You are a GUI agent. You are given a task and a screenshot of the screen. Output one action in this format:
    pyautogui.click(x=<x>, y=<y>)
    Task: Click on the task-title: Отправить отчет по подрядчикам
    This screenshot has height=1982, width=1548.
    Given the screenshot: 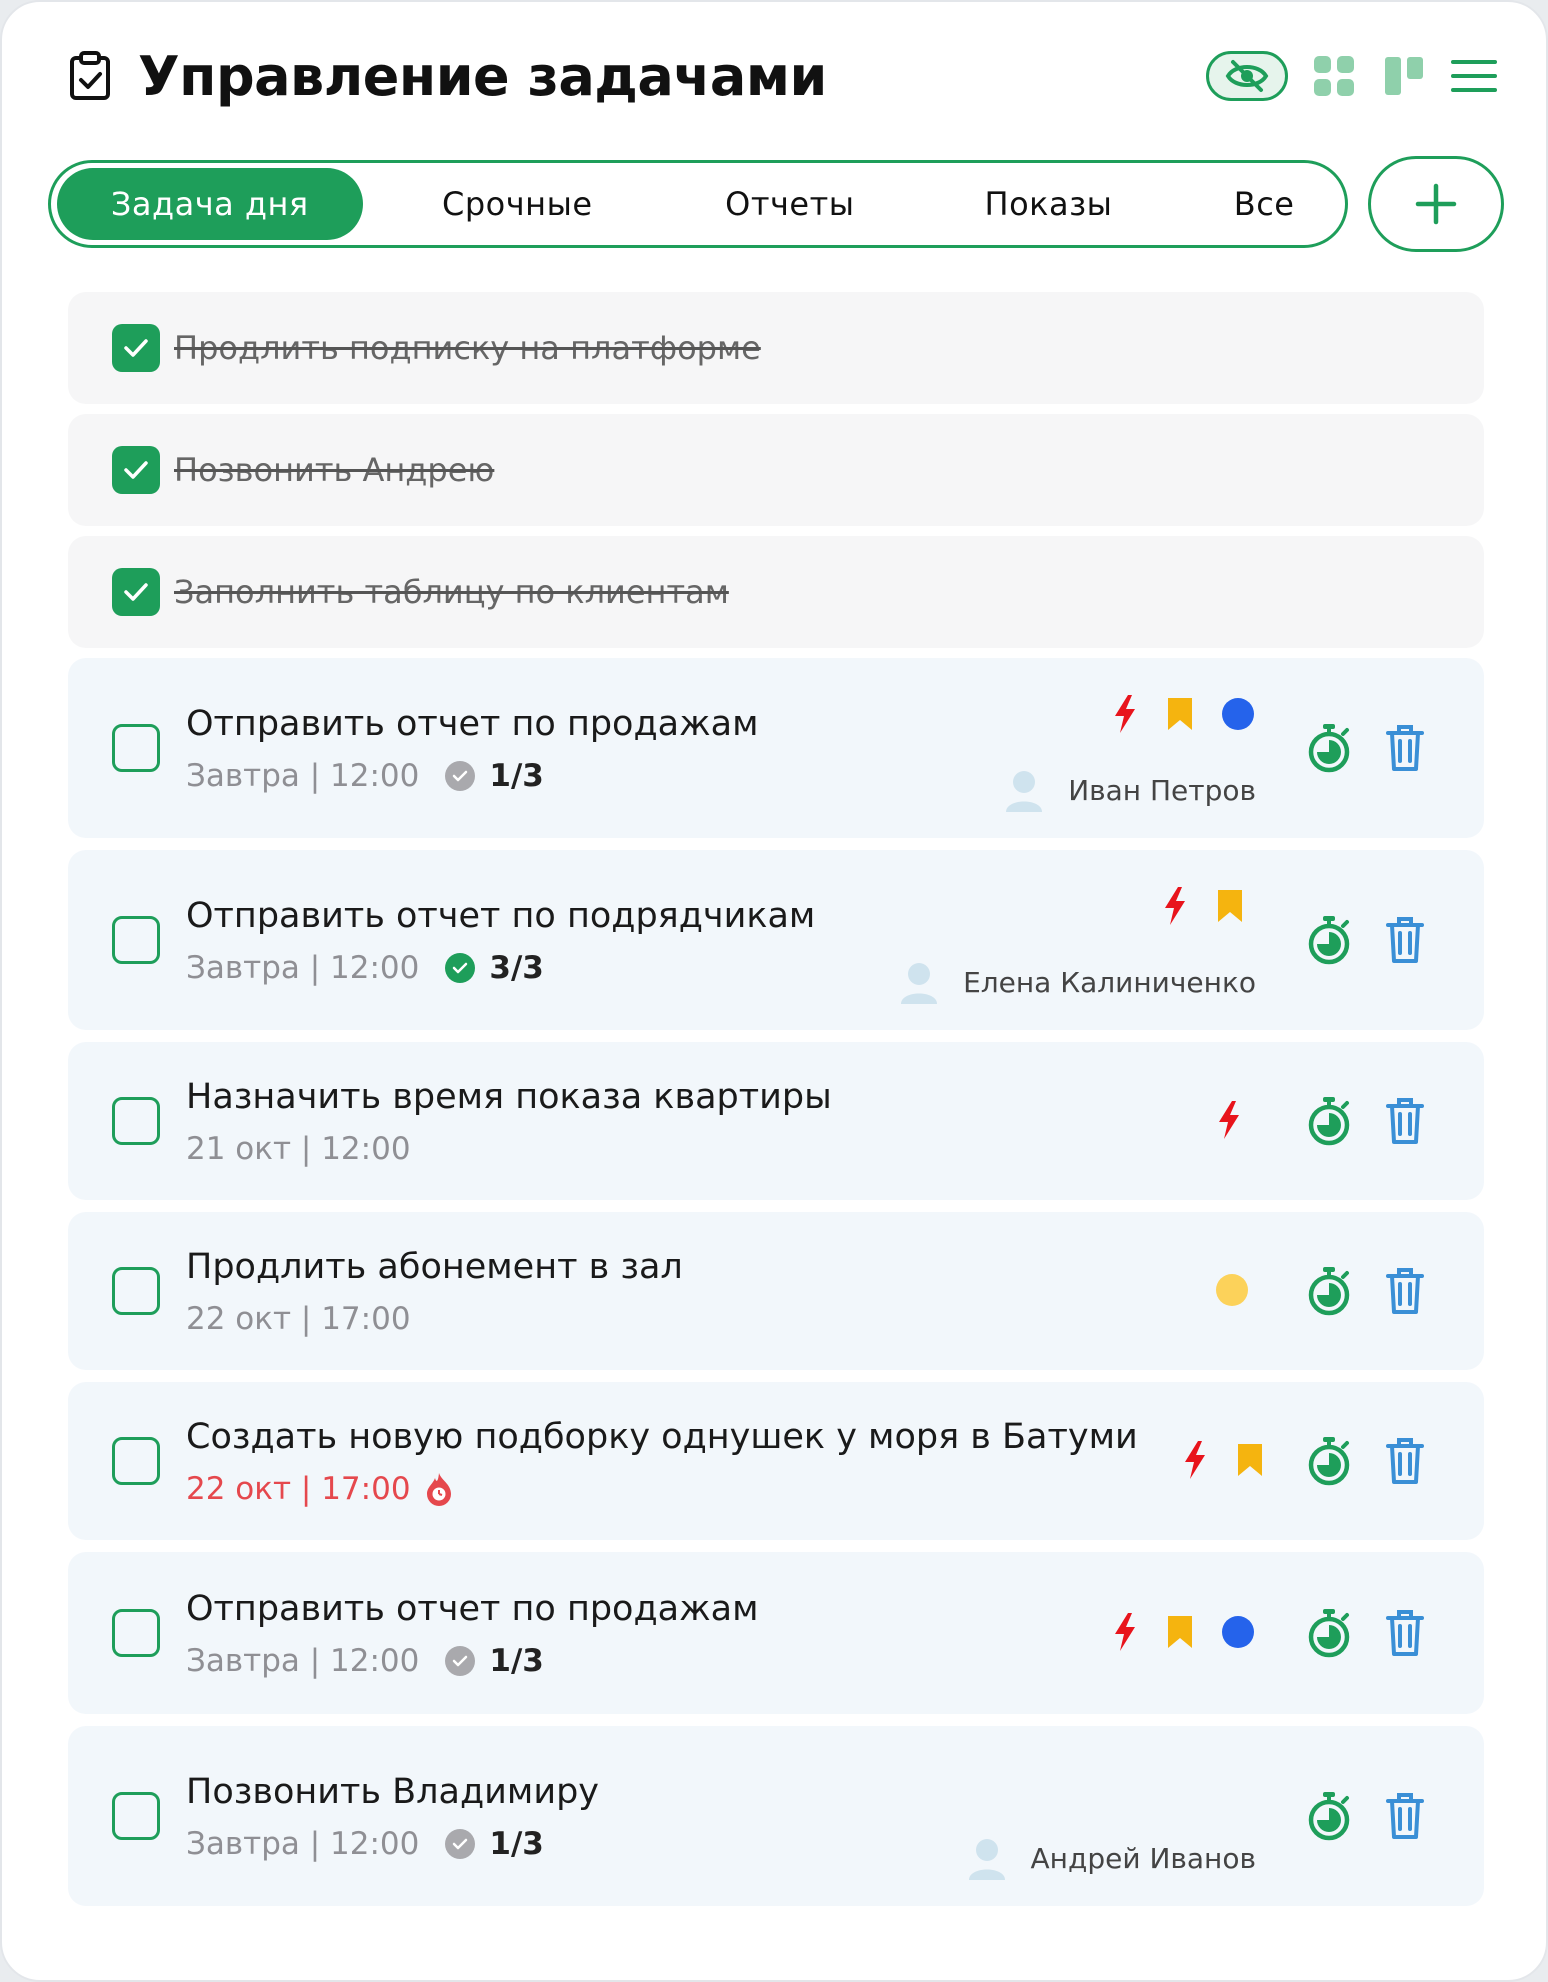 What is the action you would take?
    pyautogui.click(x=501, y=916)
    